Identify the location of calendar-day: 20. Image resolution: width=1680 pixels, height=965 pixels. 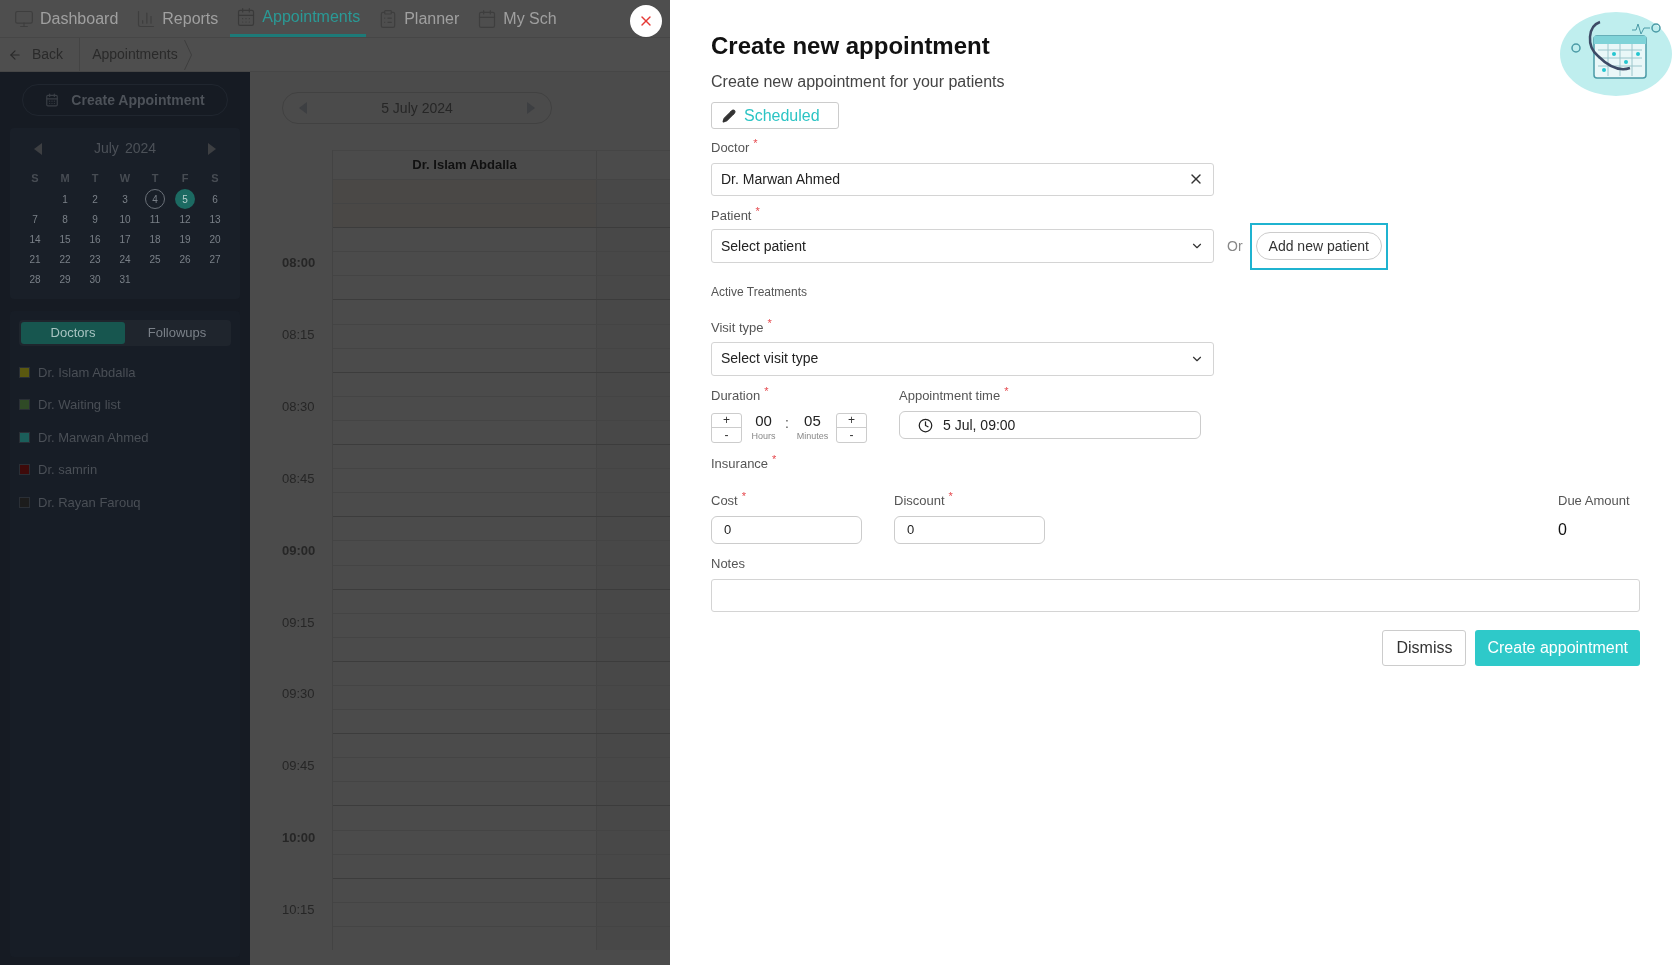
(215, 239).